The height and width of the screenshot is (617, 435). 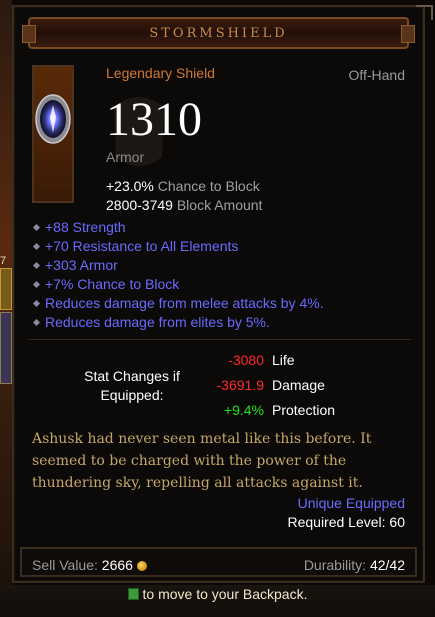 I want to click on durability-value: 42/42, so click(x=387, y=565).